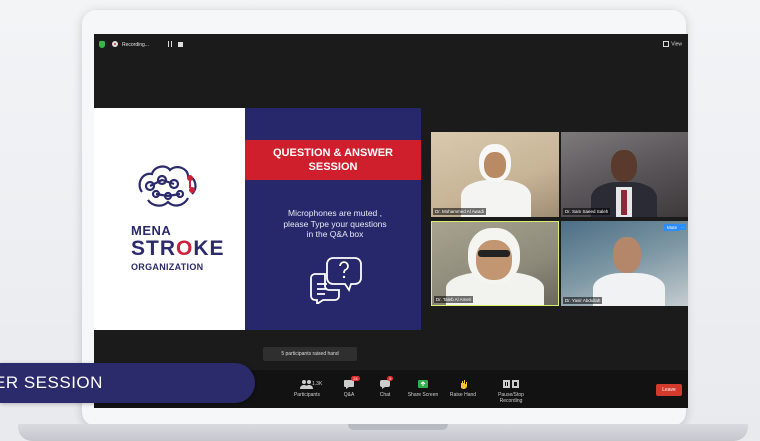 Image resolution: width=760 pixels, height=441 pixels. I want to click on raise-hand-label: Raise Hand, so click(463, 395).